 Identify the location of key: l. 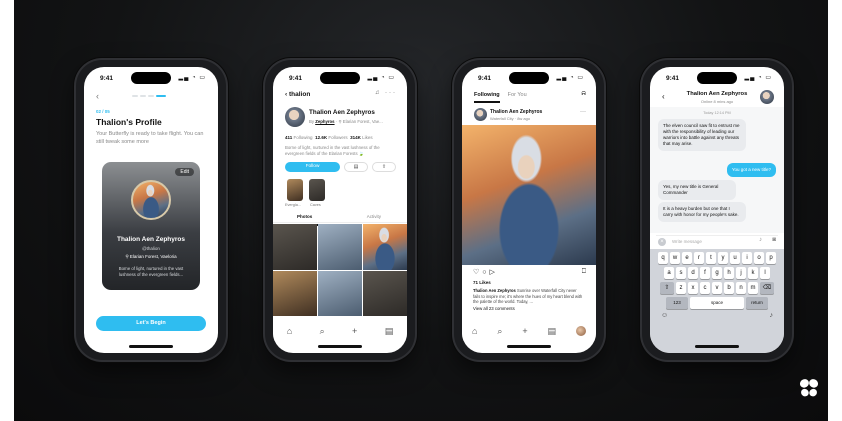
(765, 273).